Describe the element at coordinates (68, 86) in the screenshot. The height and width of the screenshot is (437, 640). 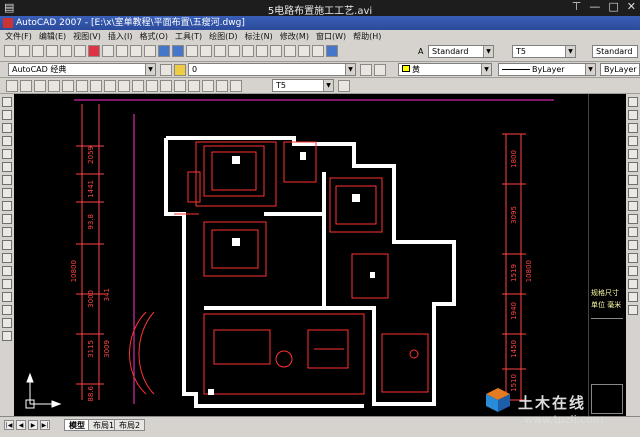
I see `radius-icon` at that location.